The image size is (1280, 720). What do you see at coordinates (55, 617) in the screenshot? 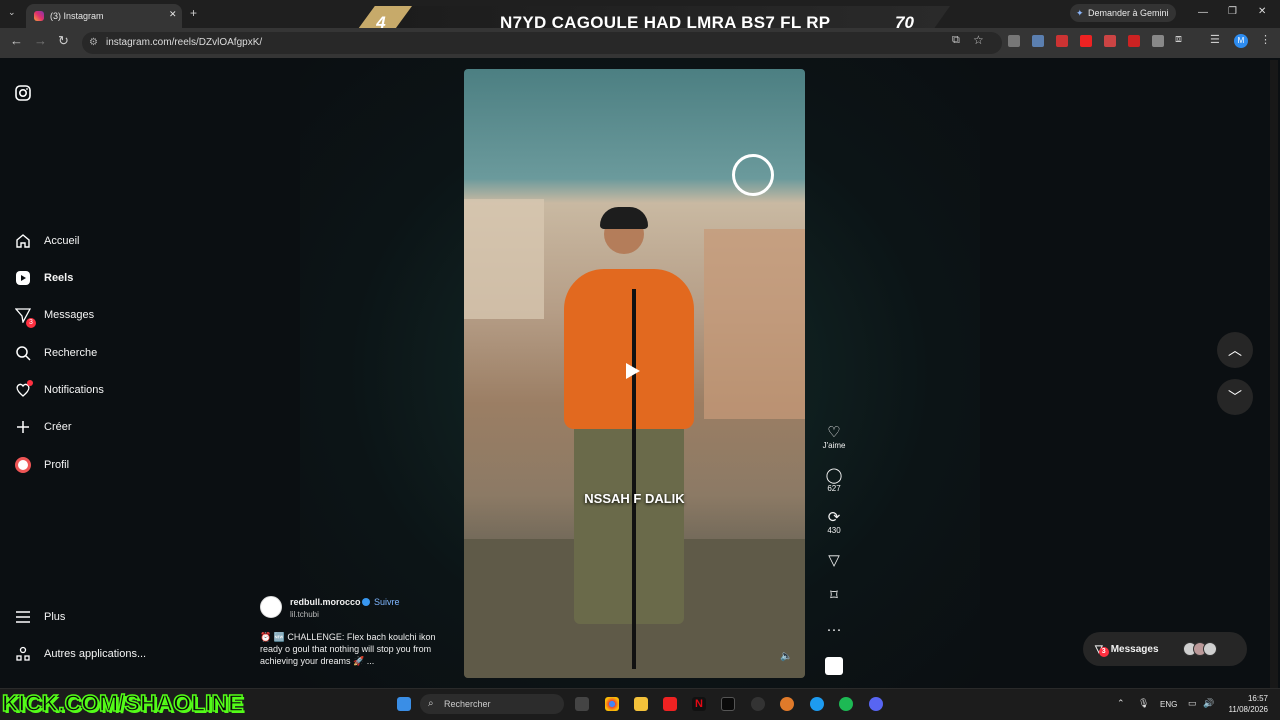
I see `sidebar-item-label: Plus` at bounding box center [55, 617].